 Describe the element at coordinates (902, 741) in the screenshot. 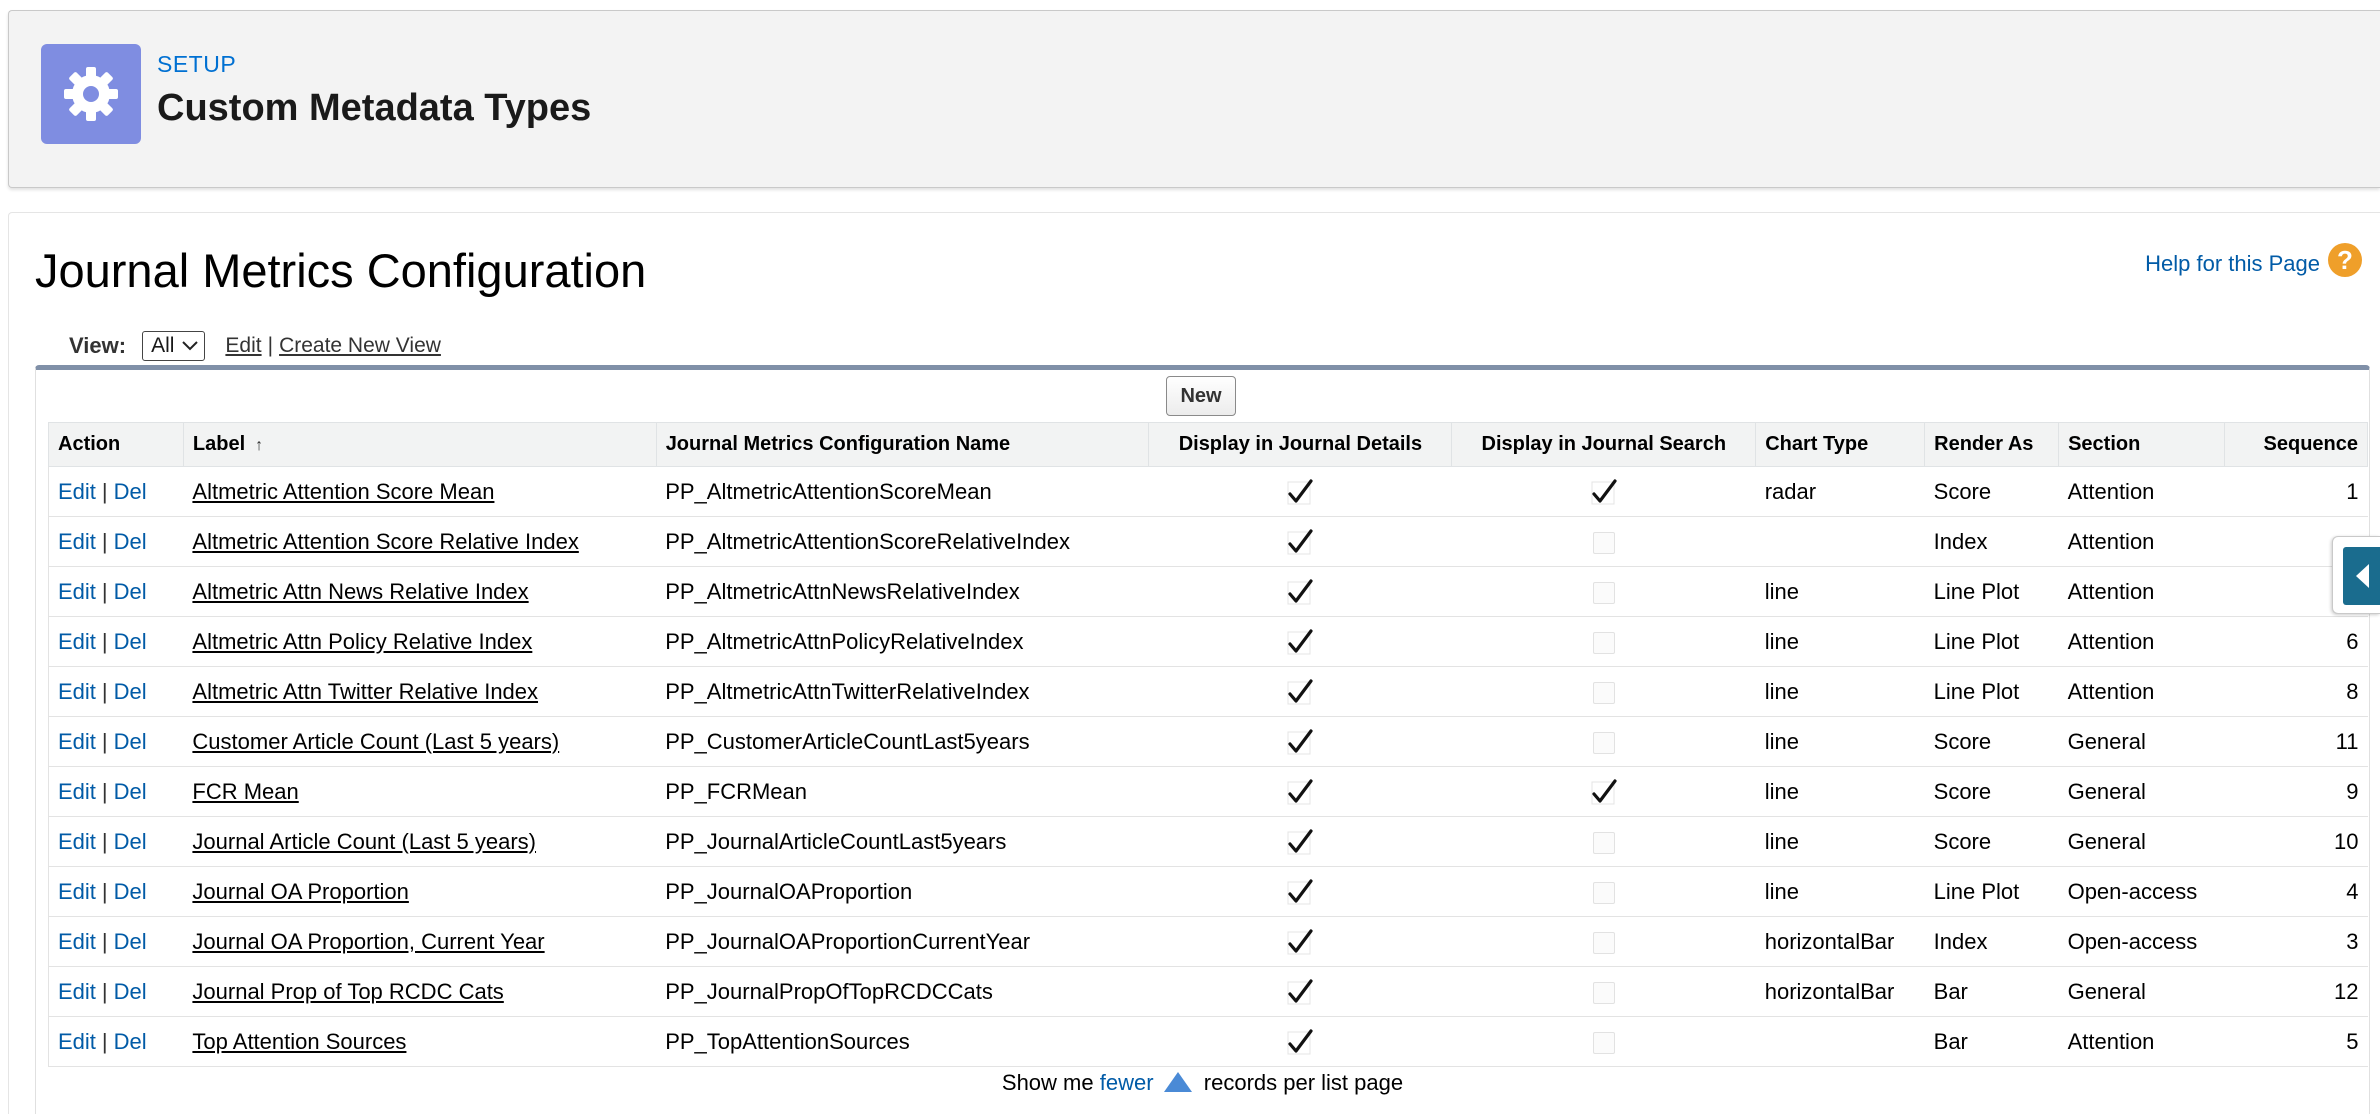

I see `cell-name: PP_CustomerArticleCountLast5years` at that location.